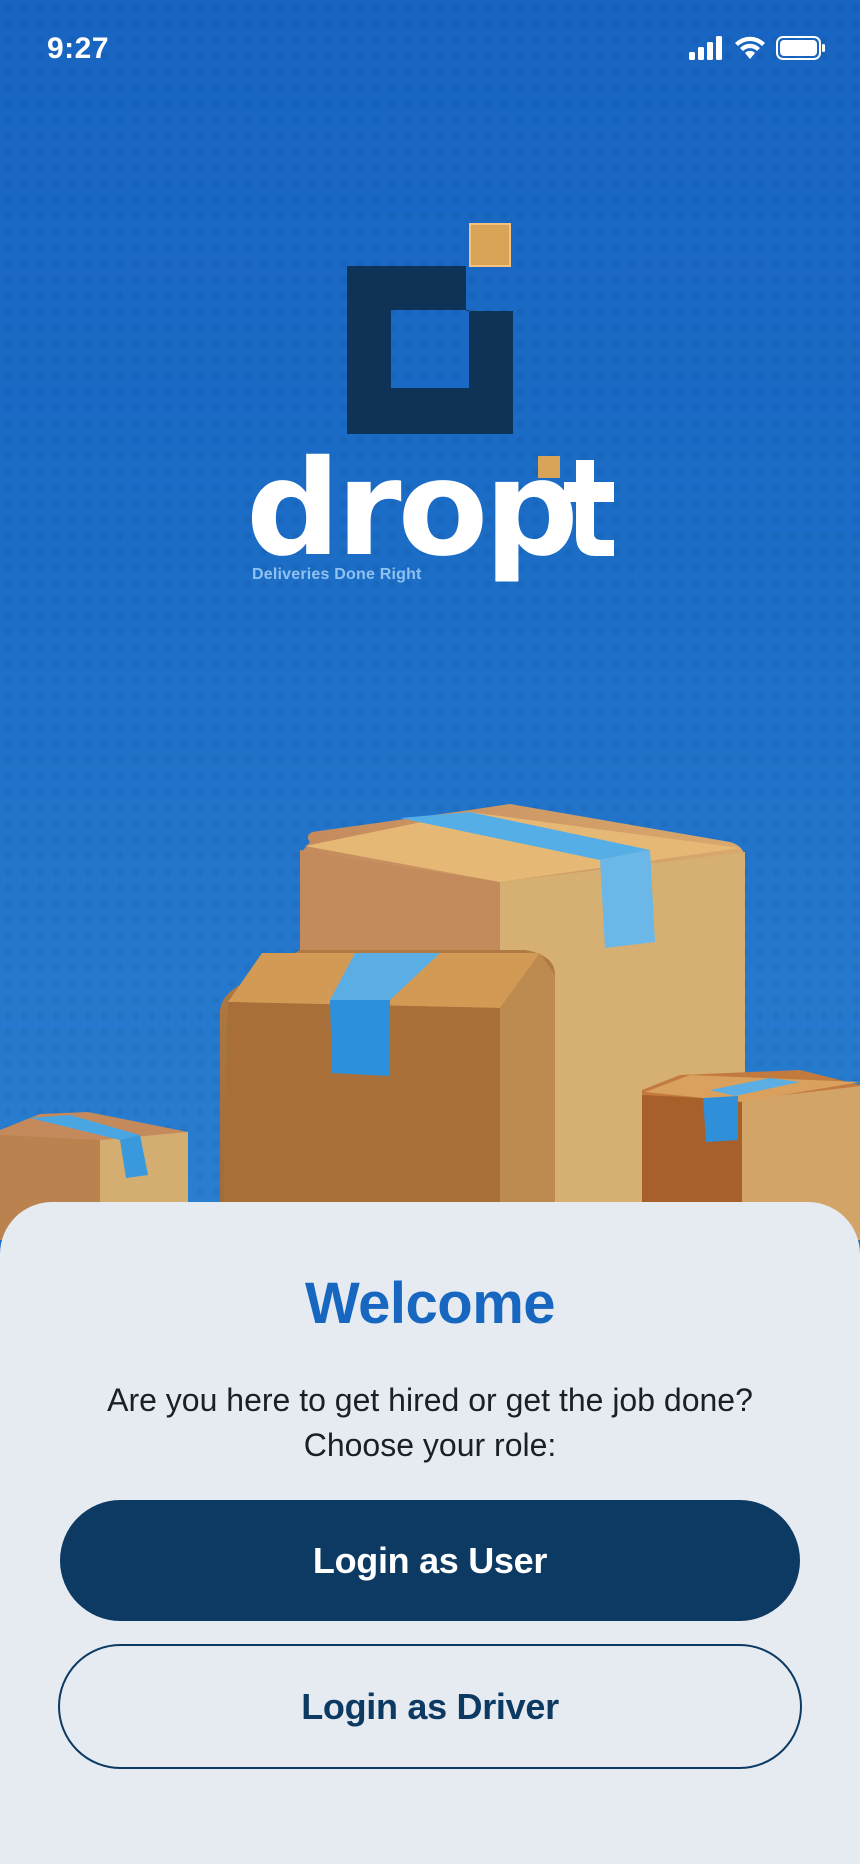 This screenshot has width=860, height=1864. I want to click on login-as-user-button: Login as User, so click(430, 1560).